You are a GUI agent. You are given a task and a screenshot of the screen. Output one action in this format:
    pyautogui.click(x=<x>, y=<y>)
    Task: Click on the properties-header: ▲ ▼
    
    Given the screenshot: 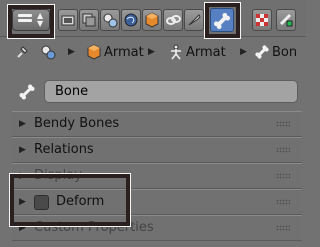 What is the action you would take?
    pyautogui.click(x=153, y=18)
    